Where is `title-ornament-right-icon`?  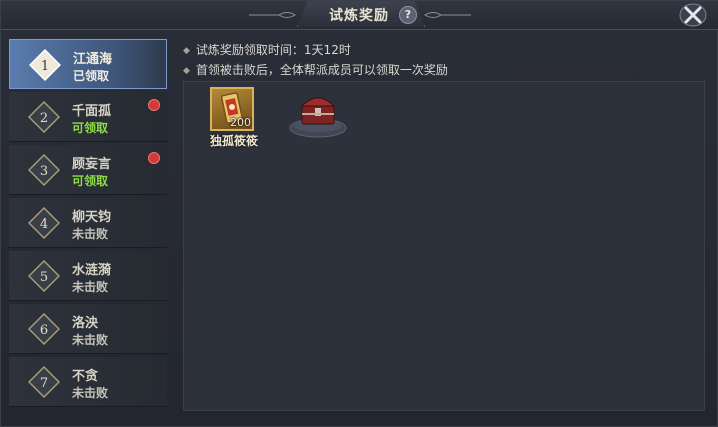 title-ornament-right-icon is located at coordinates (447, 15).